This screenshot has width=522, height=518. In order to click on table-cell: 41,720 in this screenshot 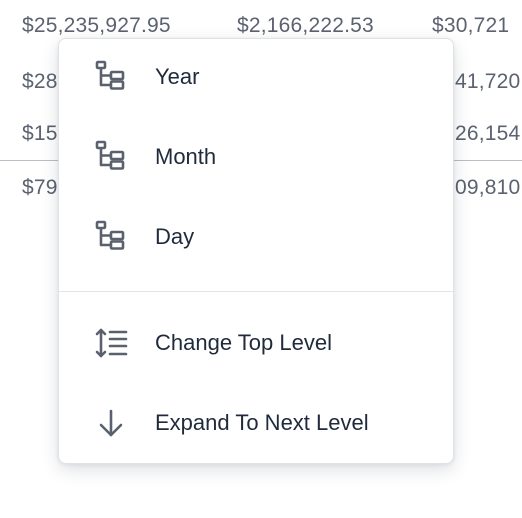, I will do `click(488, 81)`.